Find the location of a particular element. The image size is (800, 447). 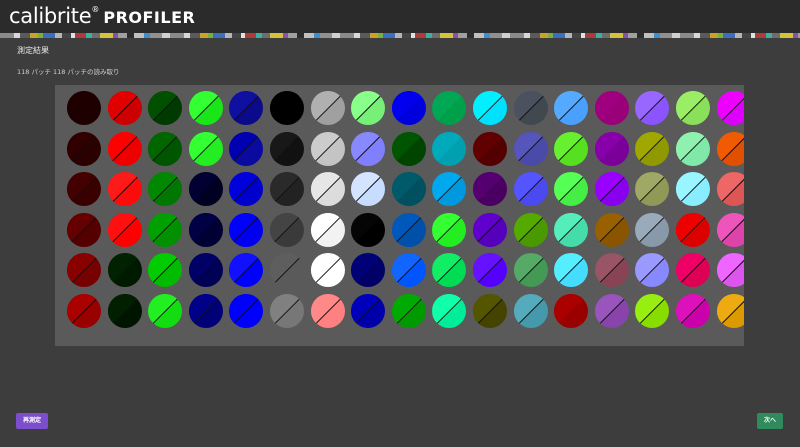

registered-mark: ® is located at coordinates (95, 9).